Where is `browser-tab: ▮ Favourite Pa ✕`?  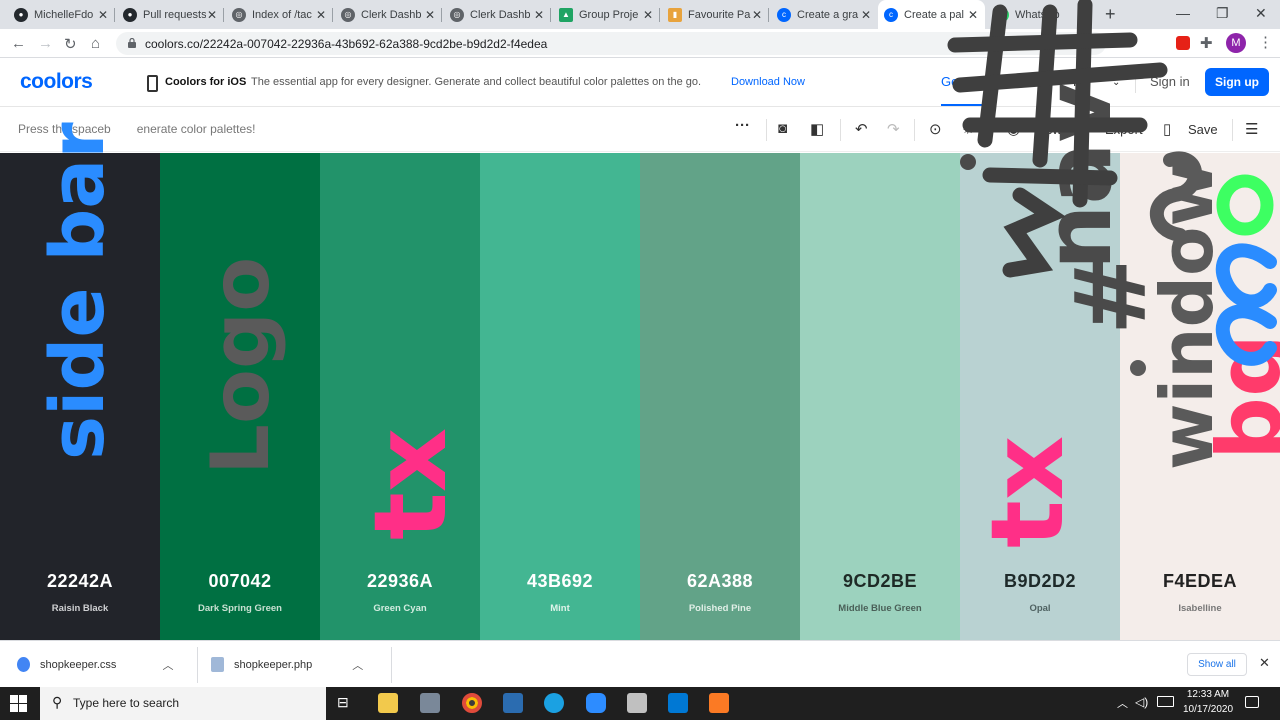
browser-tab: ▮ Favourite Pa ✕ is located at coordinates (715, 14).